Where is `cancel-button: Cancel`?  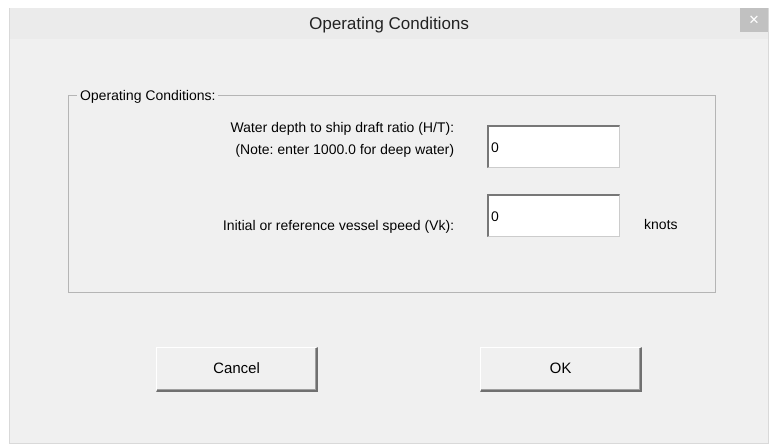 cancel-button: Cancel is located at coordinates (237, 369).